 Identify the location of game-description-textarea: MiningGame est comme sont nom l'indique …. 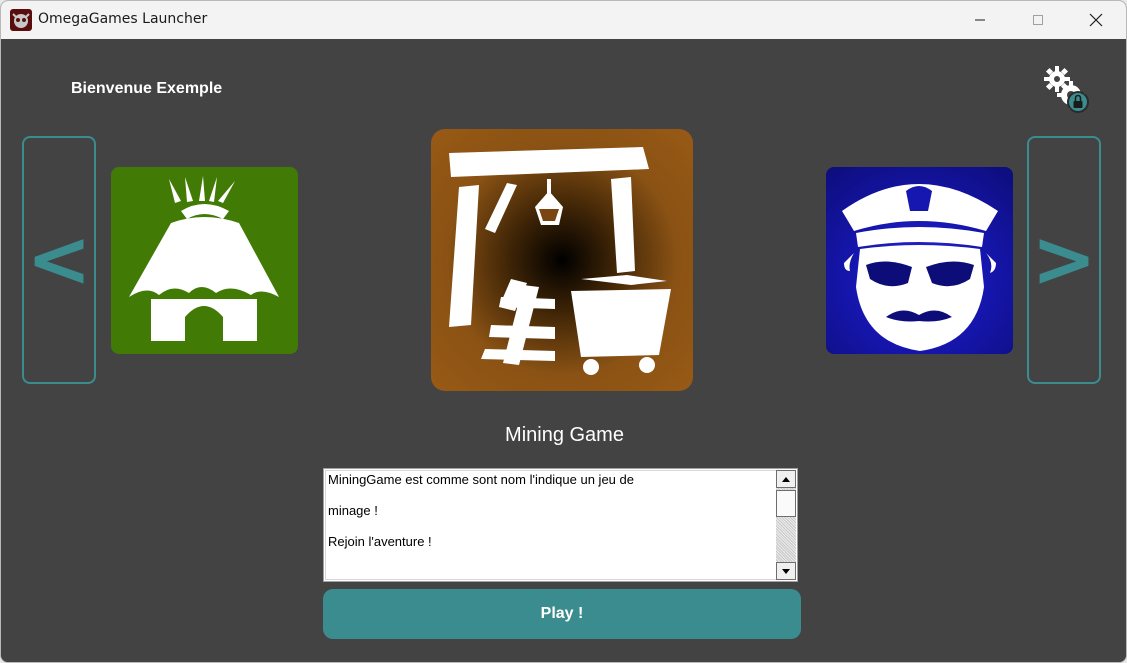
(560, 525).